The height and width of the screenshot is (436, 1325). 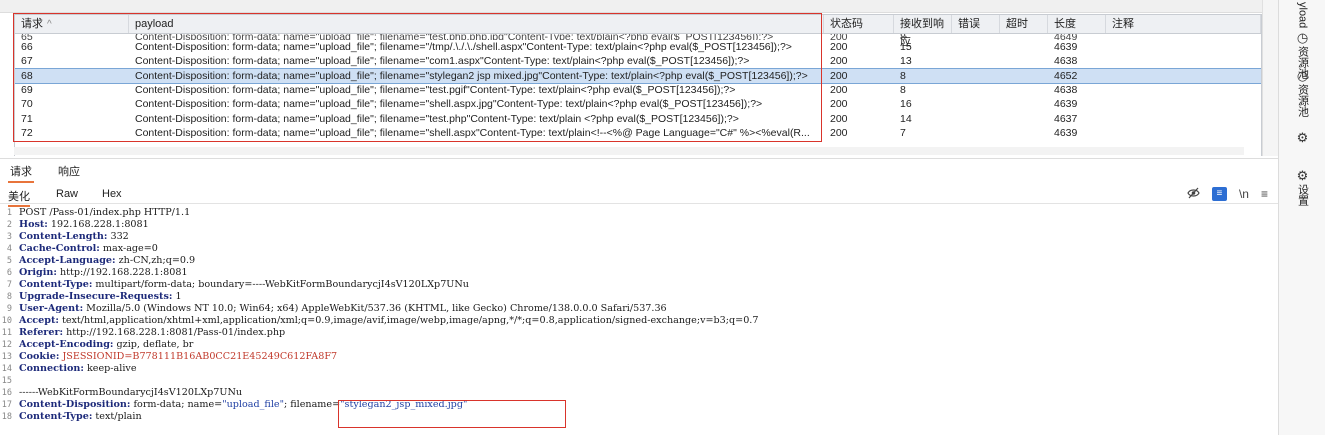 I want to click on cell-request: 72, so click(x=27, y=132).